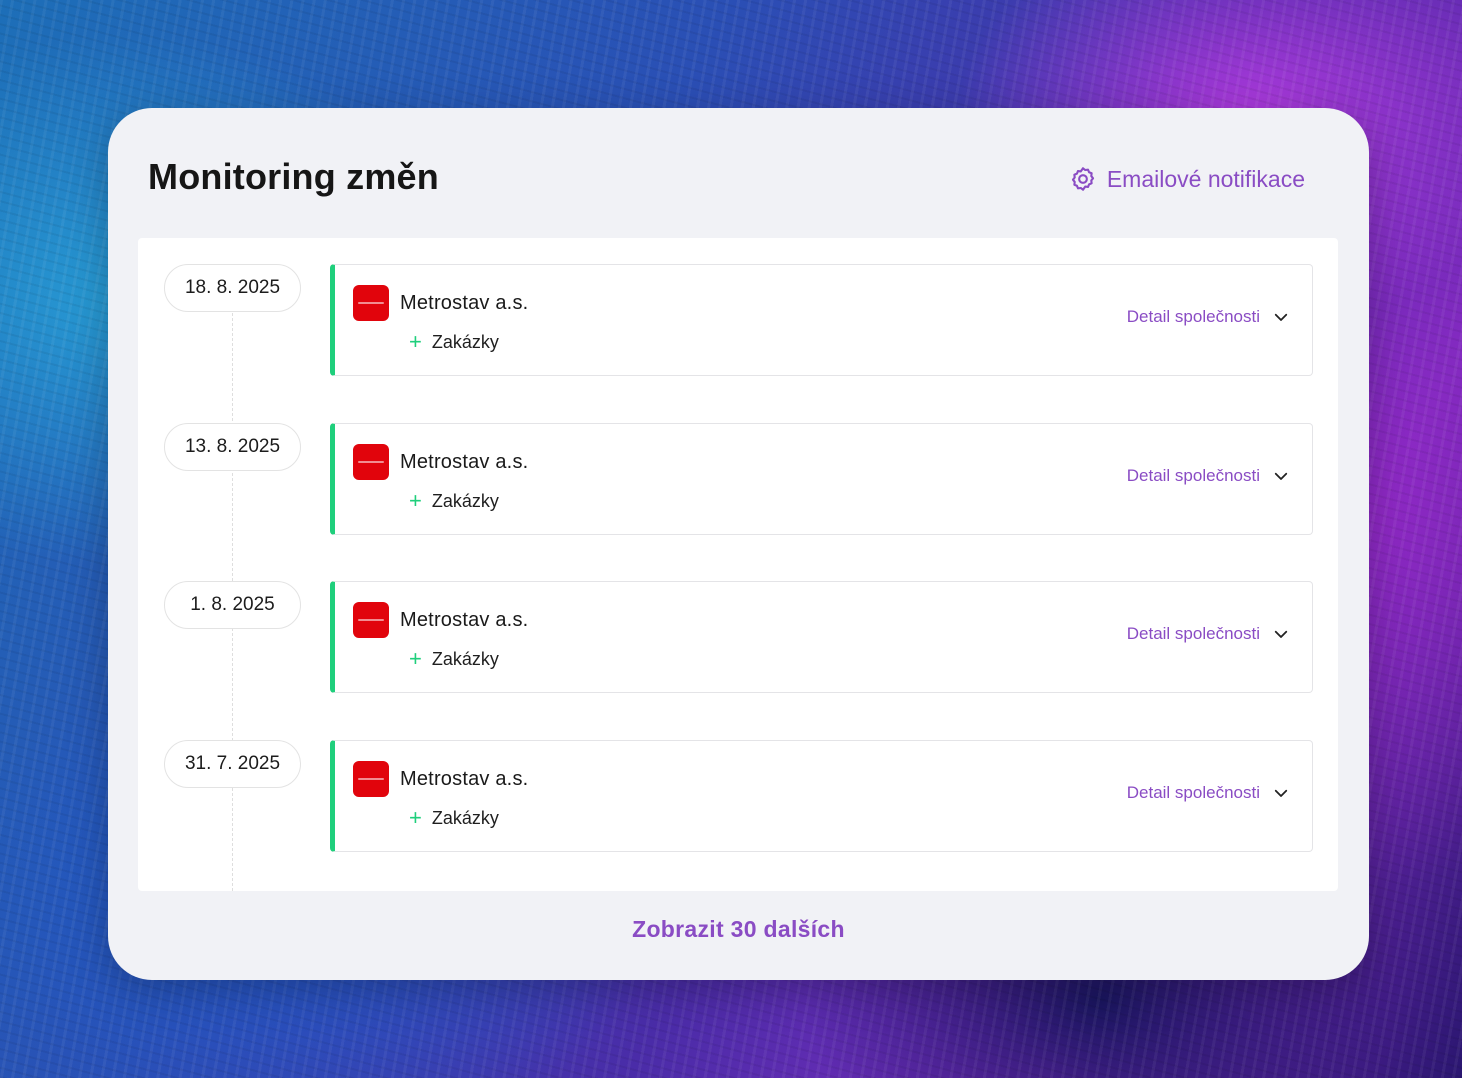 The image size is (1462, 1078). I want to click on email-notifications-link: Emailové notifikace, so click(1187, 179).